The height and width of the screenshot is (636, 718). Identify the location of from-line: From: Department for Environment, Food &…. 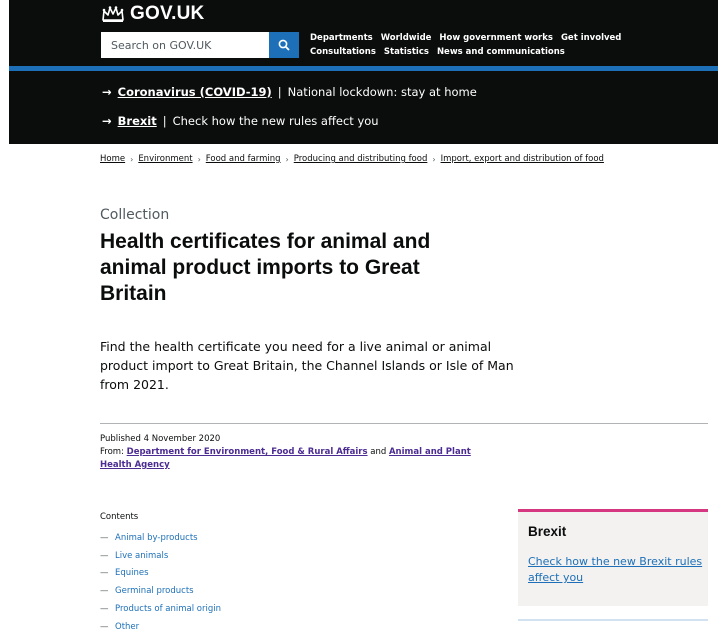
(300, 459).